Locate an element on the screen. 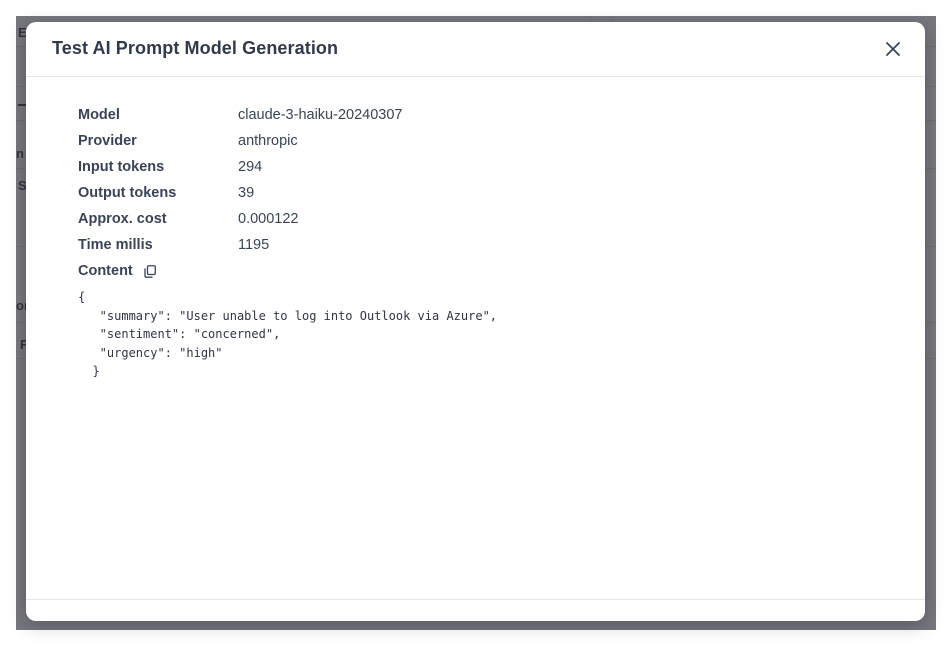 Image resolution: width=952 pixels, height=646 pixels. dialog-header: Test AI Prompt Model Generation is located at coordinates (475, 49).